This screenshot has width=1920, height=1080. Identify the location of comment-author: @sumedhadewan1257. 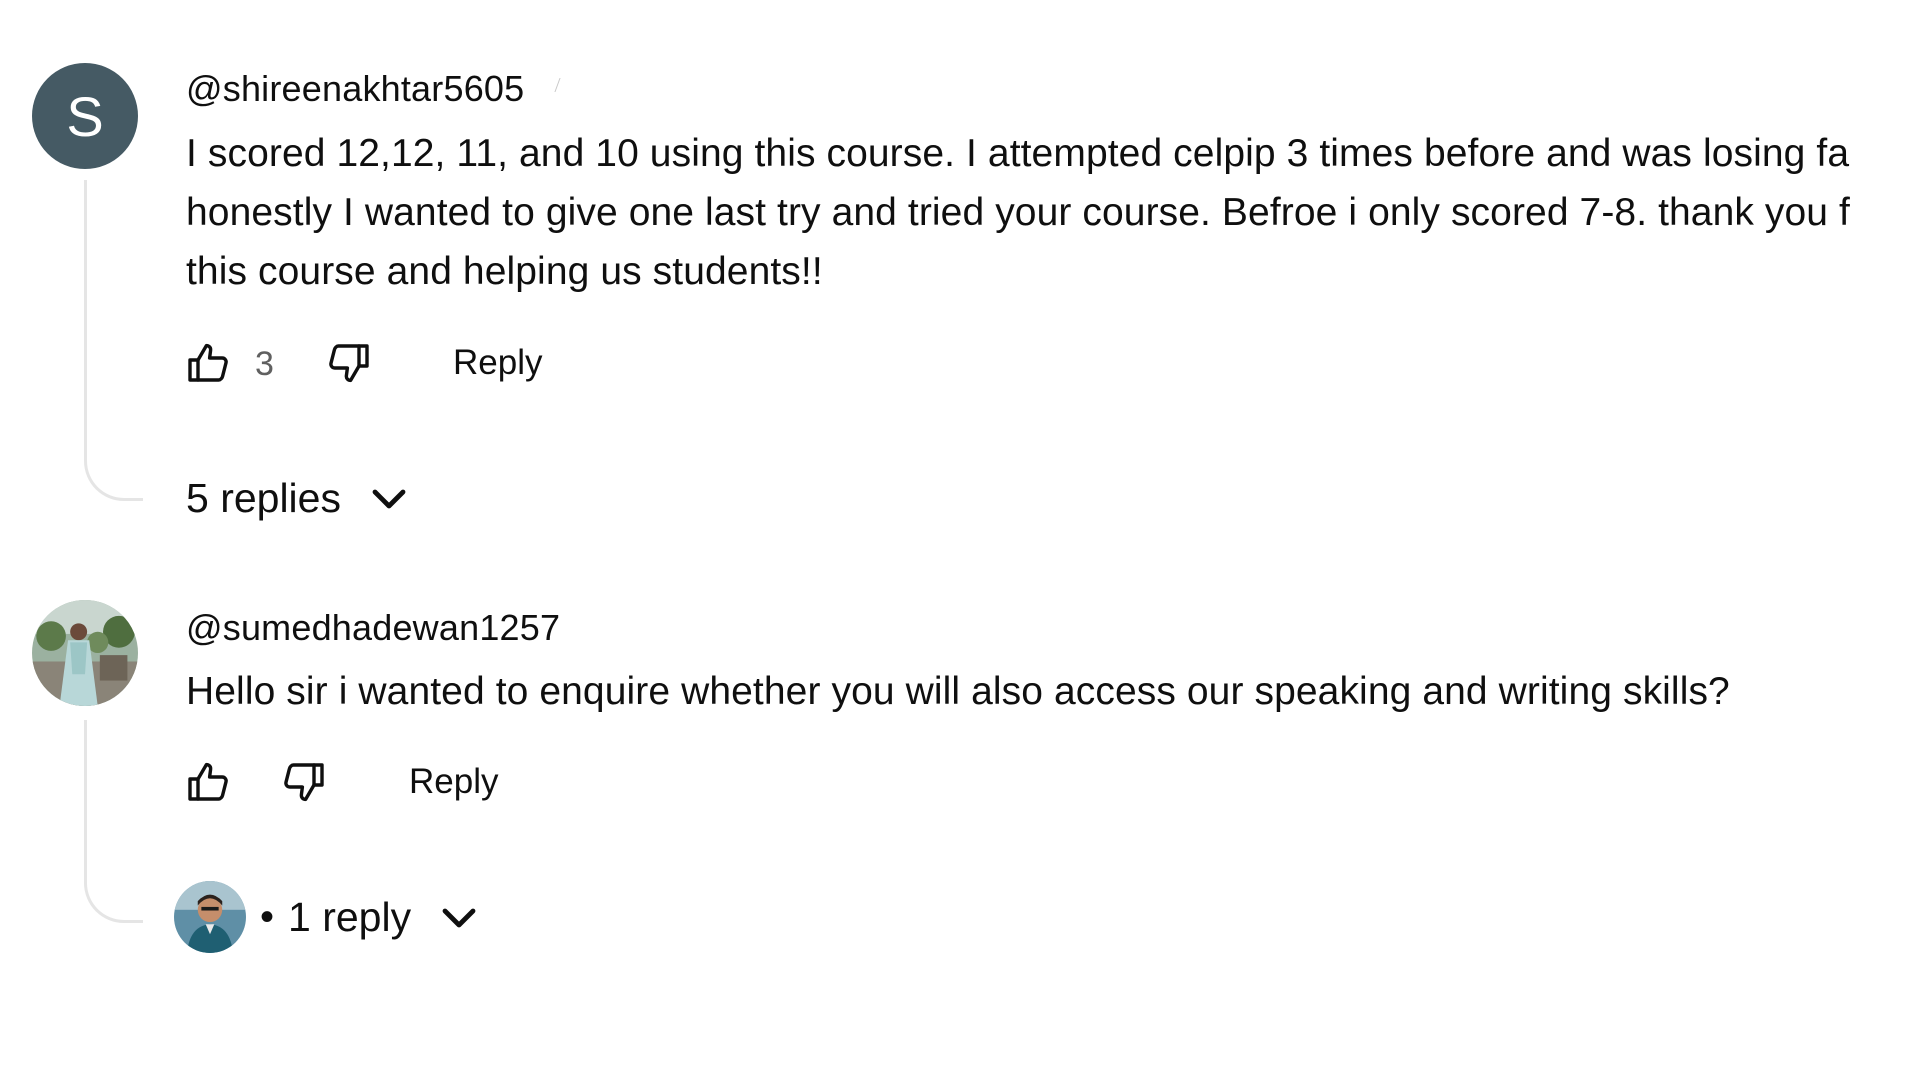
(373, 628).